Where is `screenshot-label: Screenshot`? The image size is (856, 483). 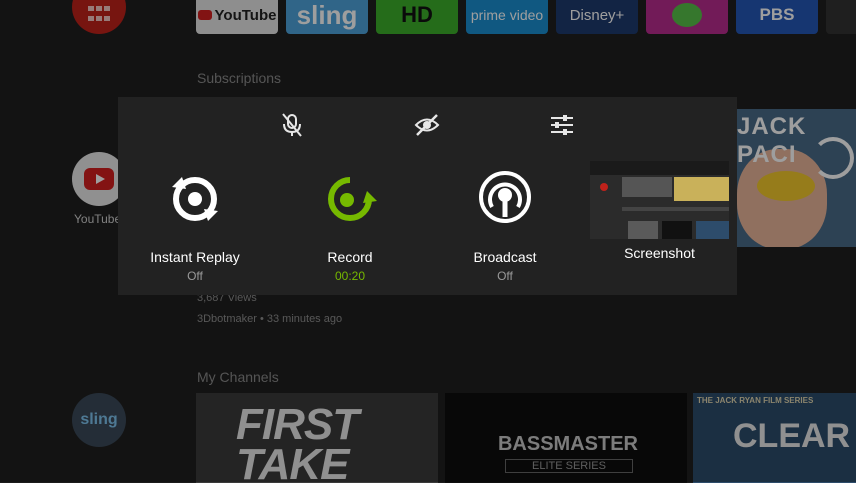 screenshot-label: Screenshot is located at coordinates (659, 253).